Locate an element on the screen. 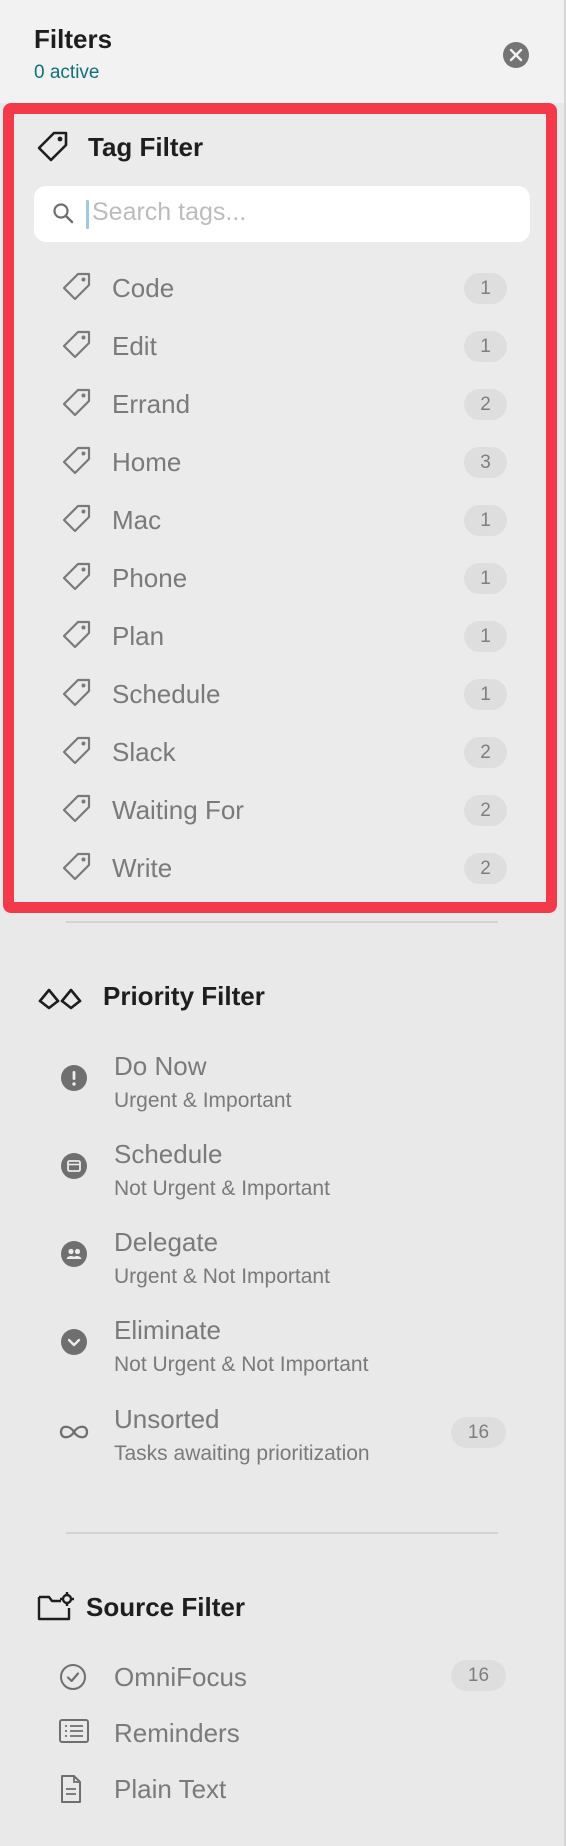  tag-label: Schedule is located at coordinates (166, 694).